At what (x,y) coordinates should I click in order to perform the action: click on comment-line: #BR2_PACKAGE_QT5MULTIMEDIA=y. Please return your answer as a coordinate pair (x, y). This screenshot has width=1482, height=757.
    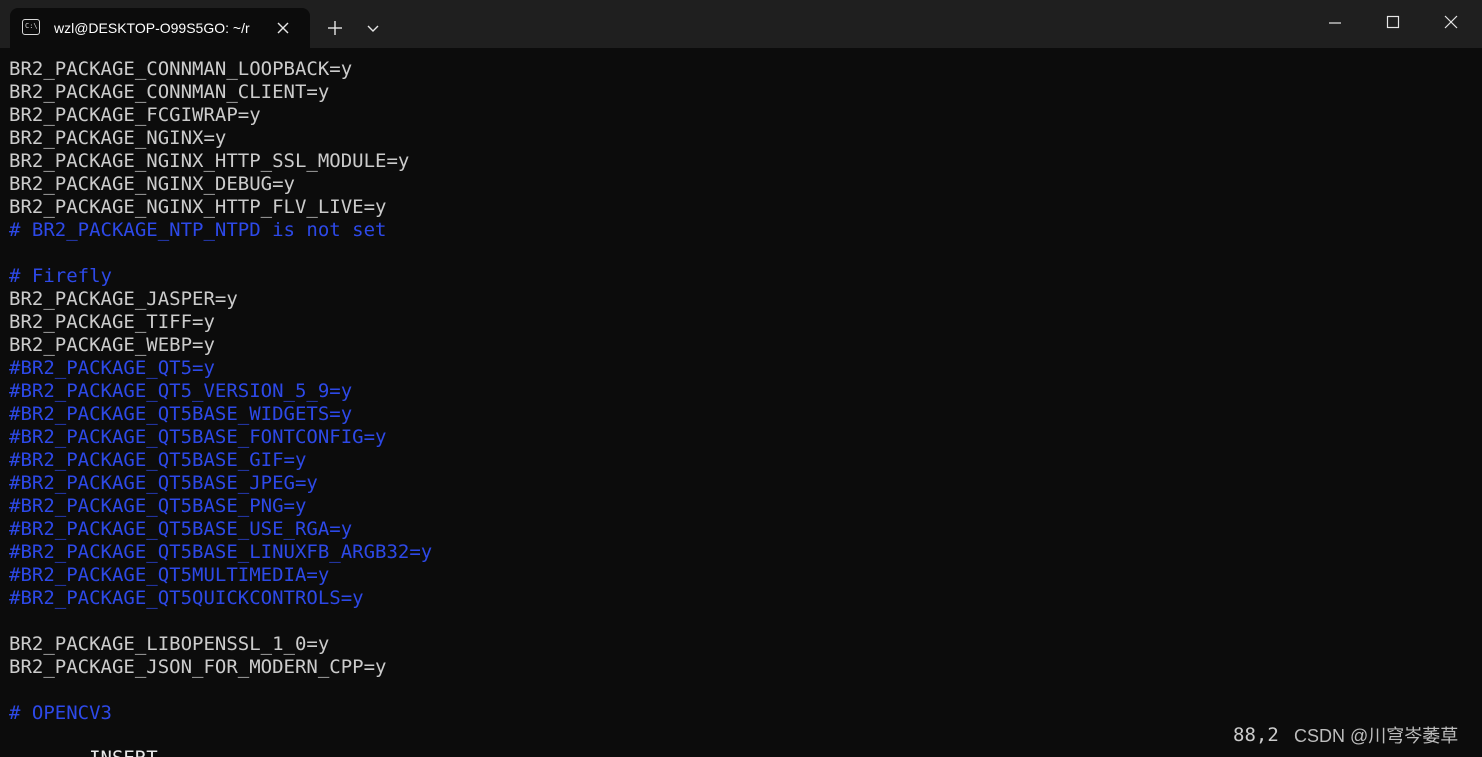
    Looking at the image, I should click on (169, 575).